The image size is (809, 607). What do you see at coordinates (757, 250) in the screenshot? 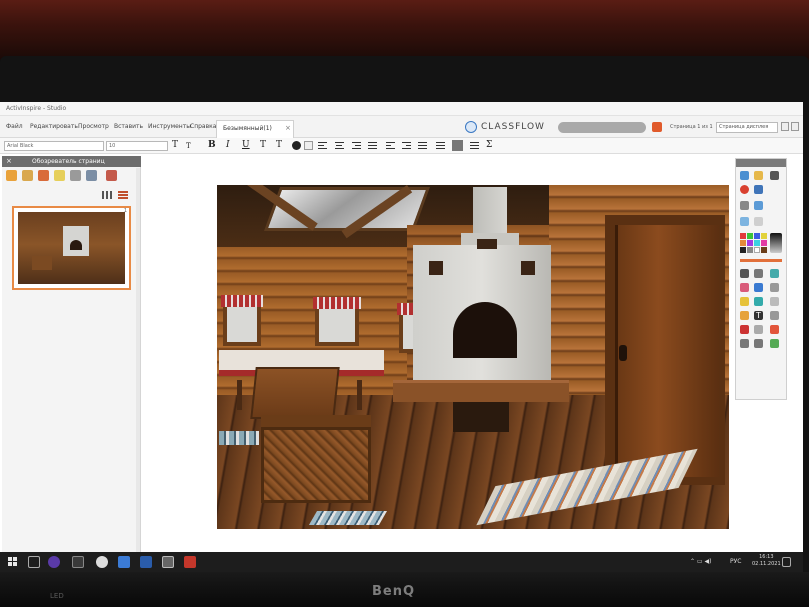
I see `color-swatch-white` at bounding box center [757, 250].